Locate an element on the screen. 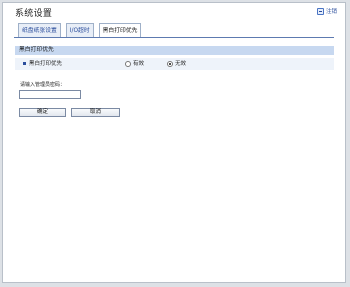  radio-enabled-label: 有效 is located at coordinates (139, 64).